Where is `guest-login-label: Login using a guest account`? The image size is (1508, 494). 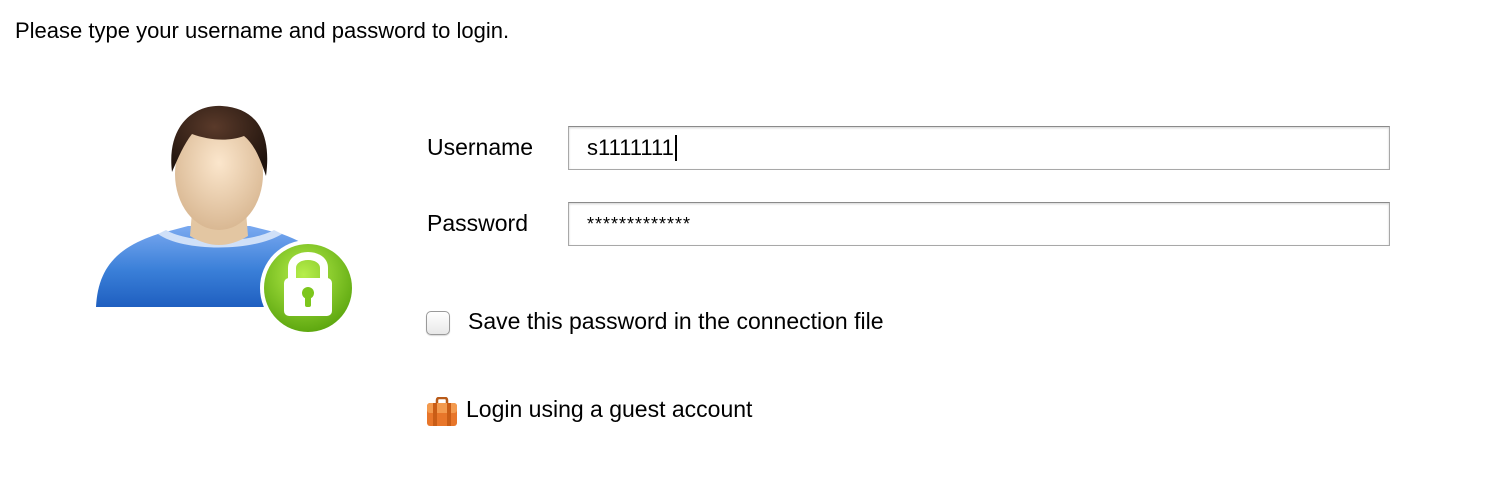
guest-login-label: Login using a guest account is located at coordinates (609, 409).